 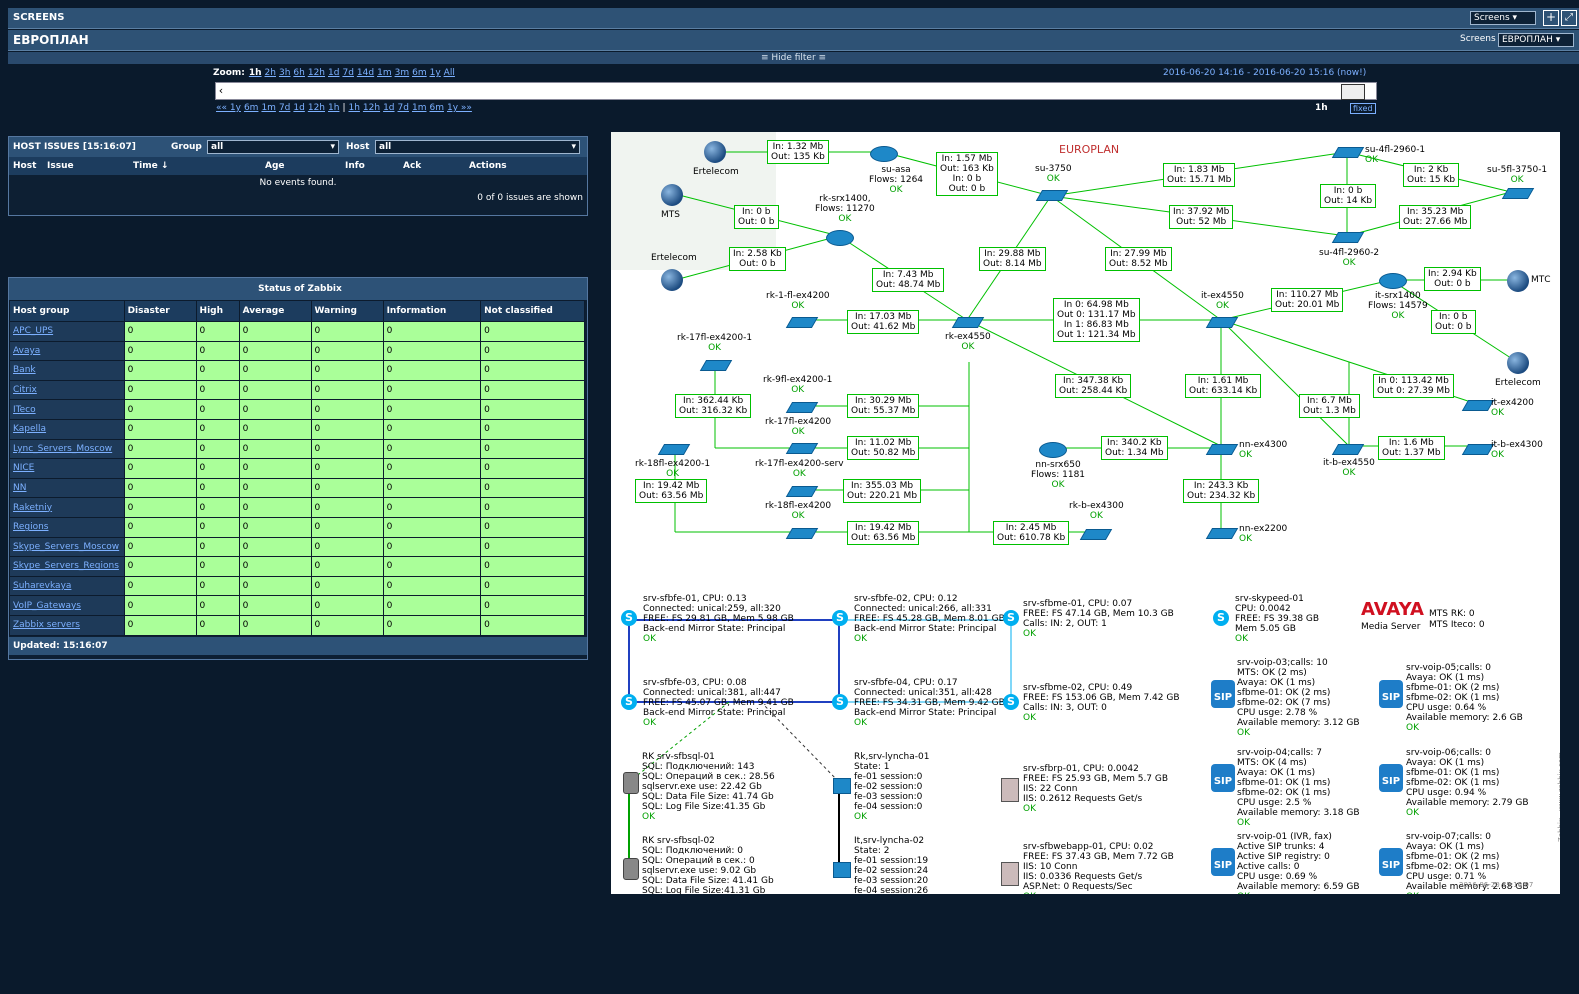 I want to click on zoom-option: 7d, so click(x=347, y=73).